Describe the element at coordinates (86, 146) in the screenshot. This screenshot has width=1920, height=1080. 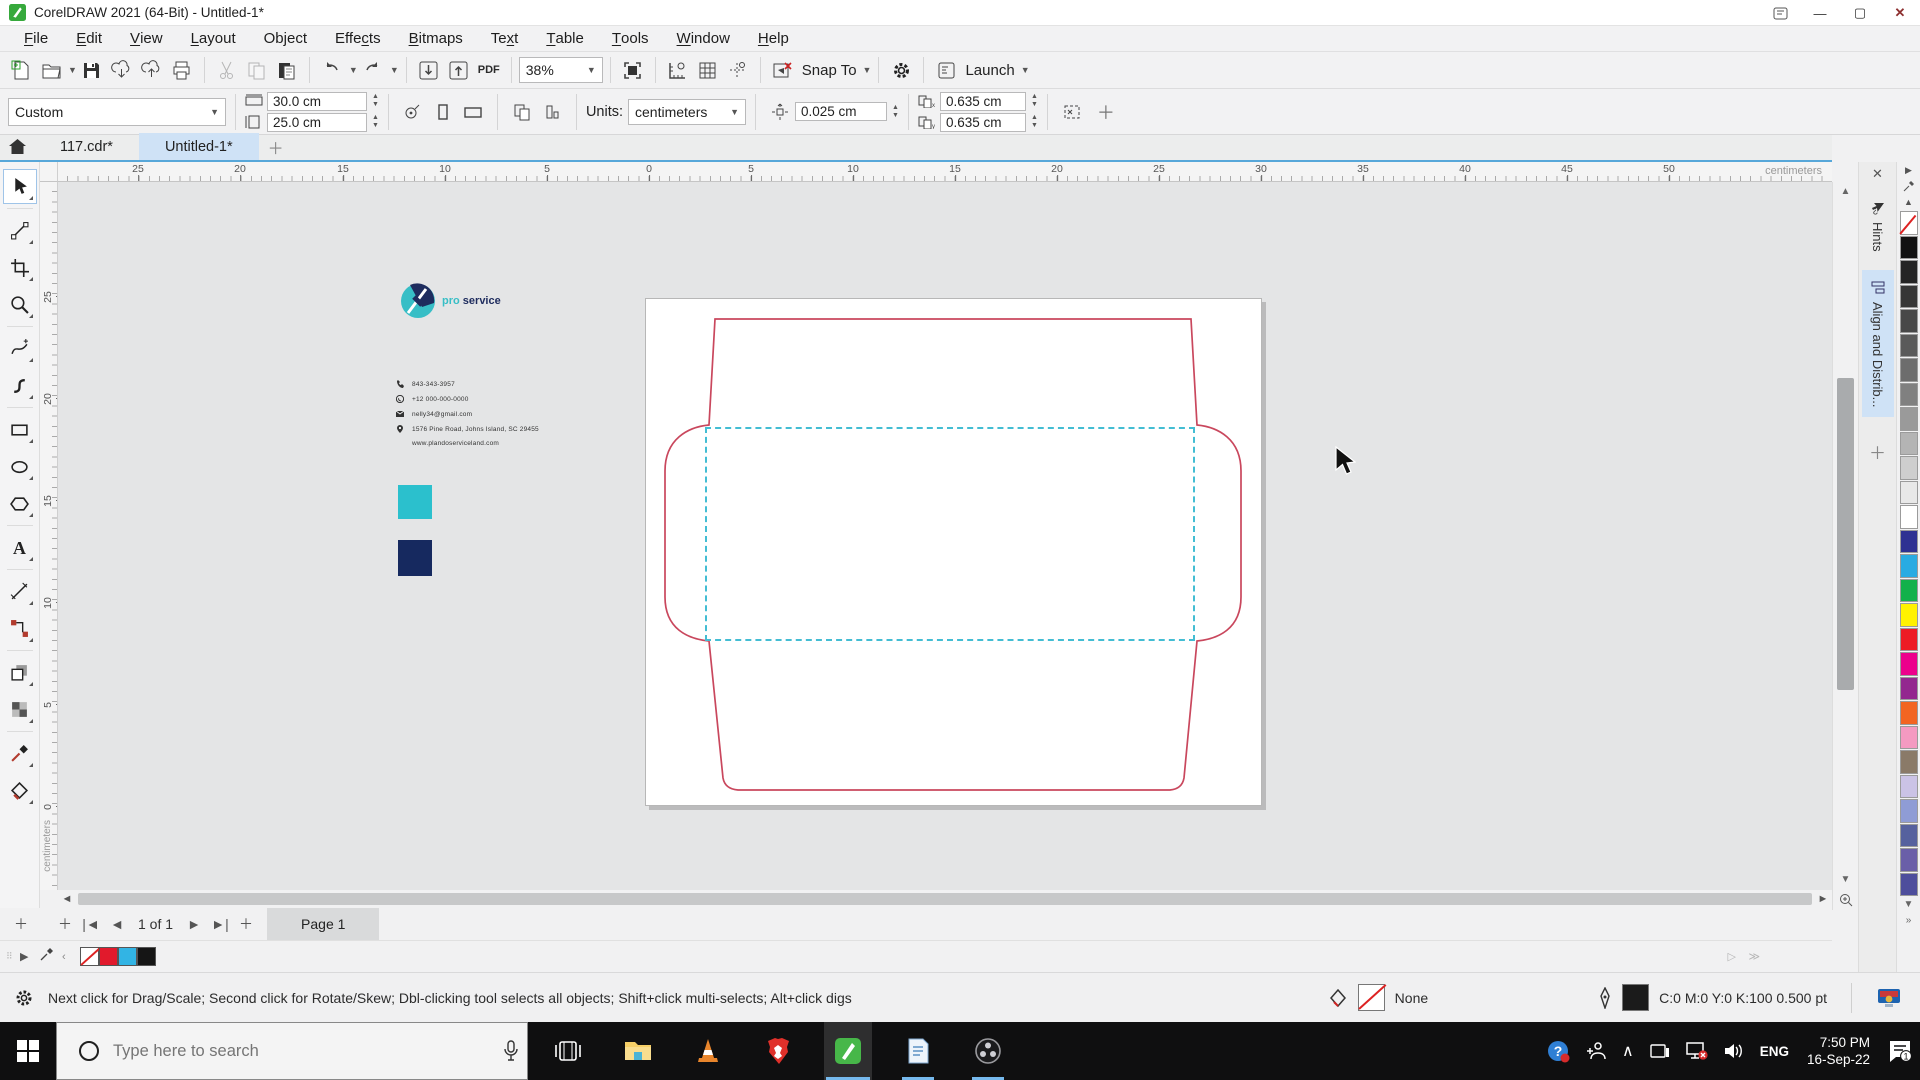
I see `document-tab-117cdr: 117.cdr*` at that location.